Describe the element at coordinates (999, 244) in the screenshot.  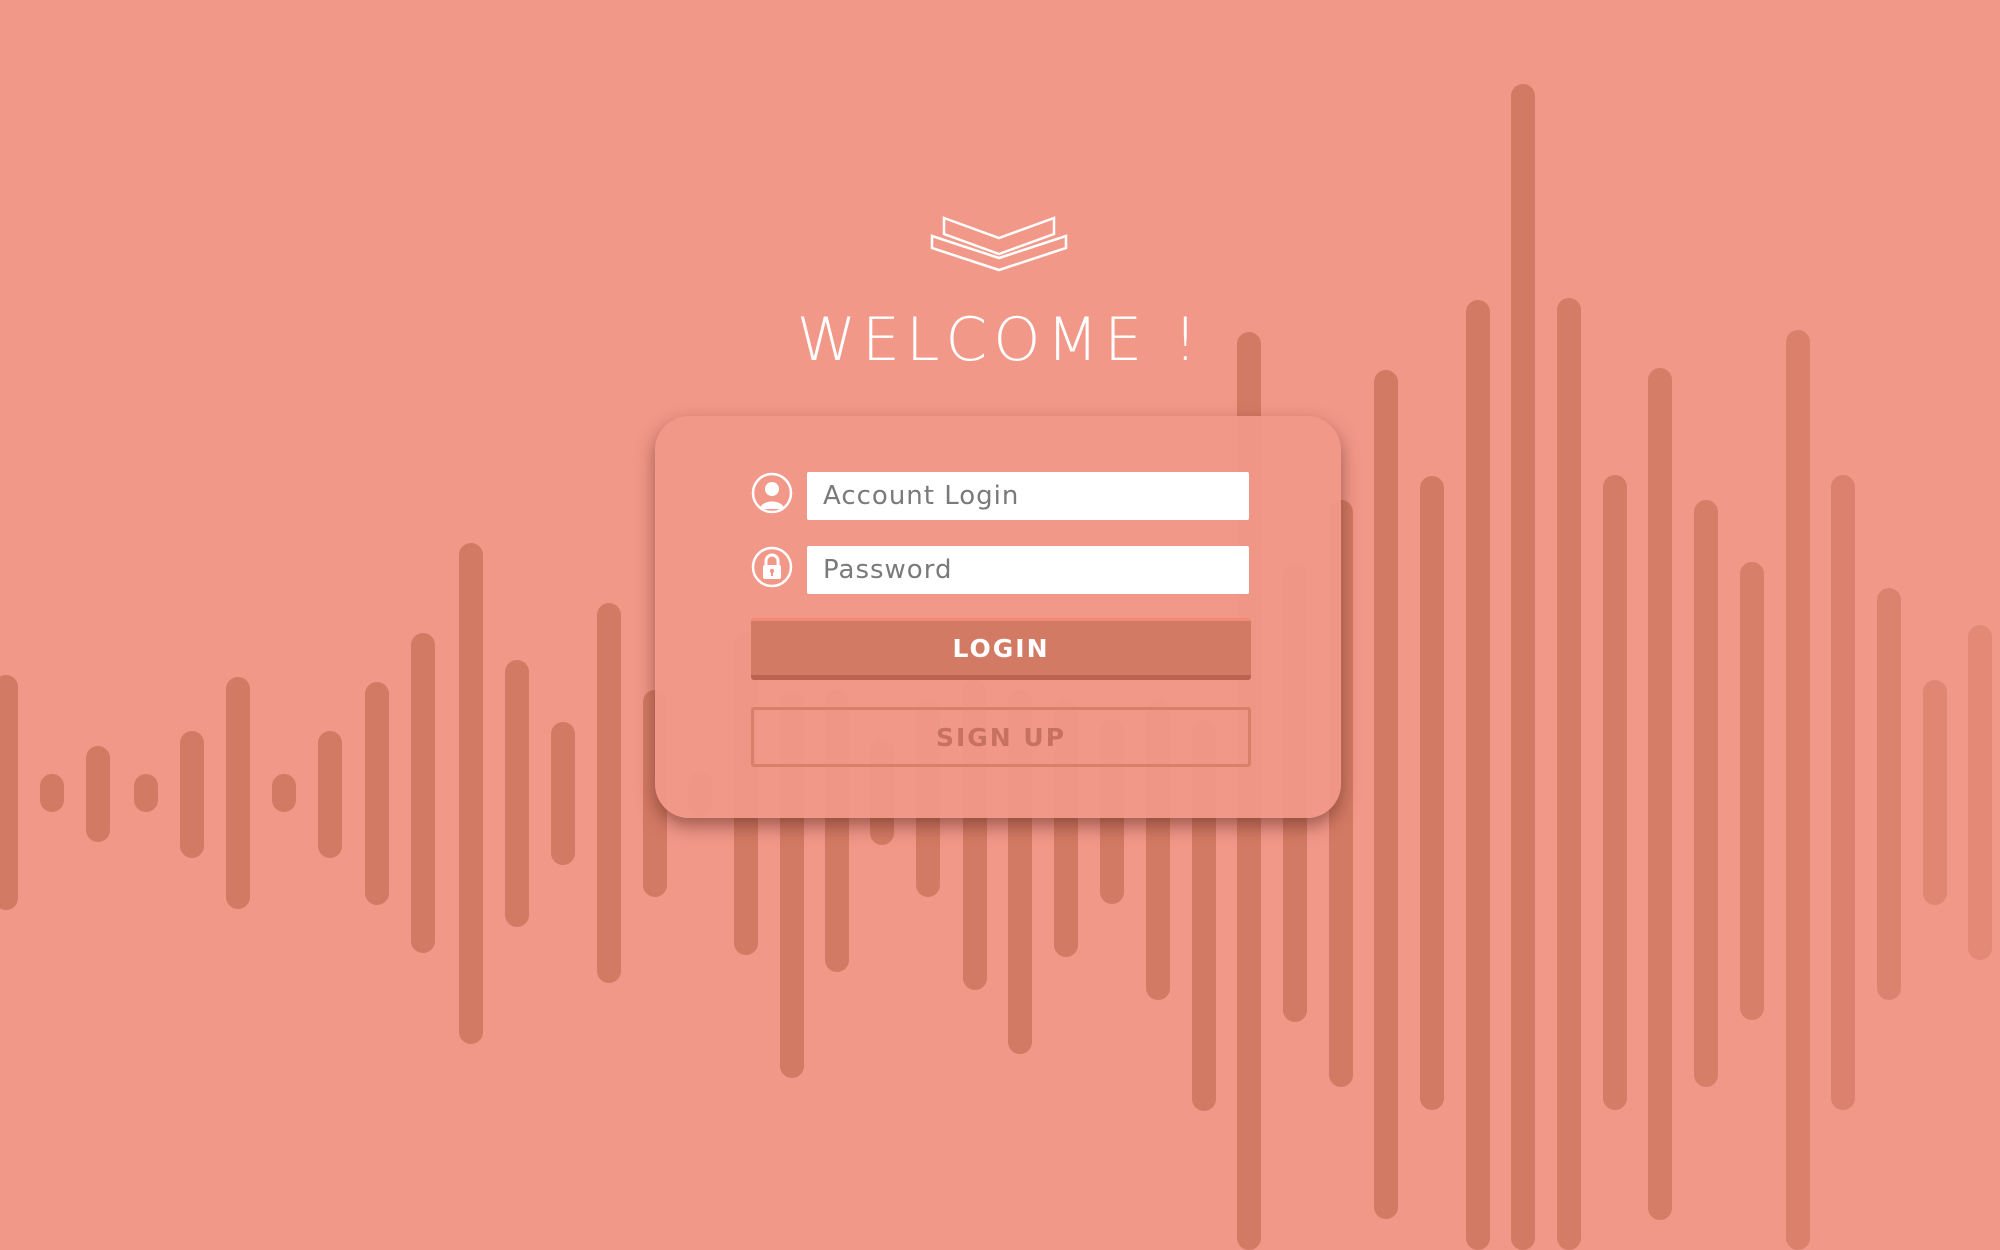
I see `stacked-chevron-logo-icon` at that location.